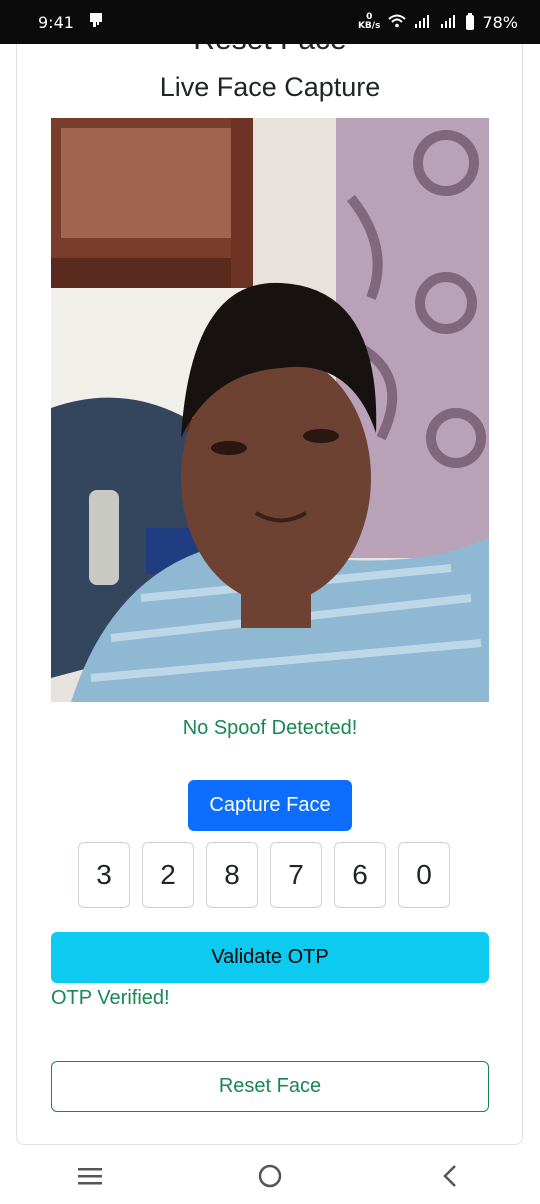  What do you see at coordinates (397, 22) in the screenshot?
I see `wifi-icon-overlay` at bounding box center [397, 22].